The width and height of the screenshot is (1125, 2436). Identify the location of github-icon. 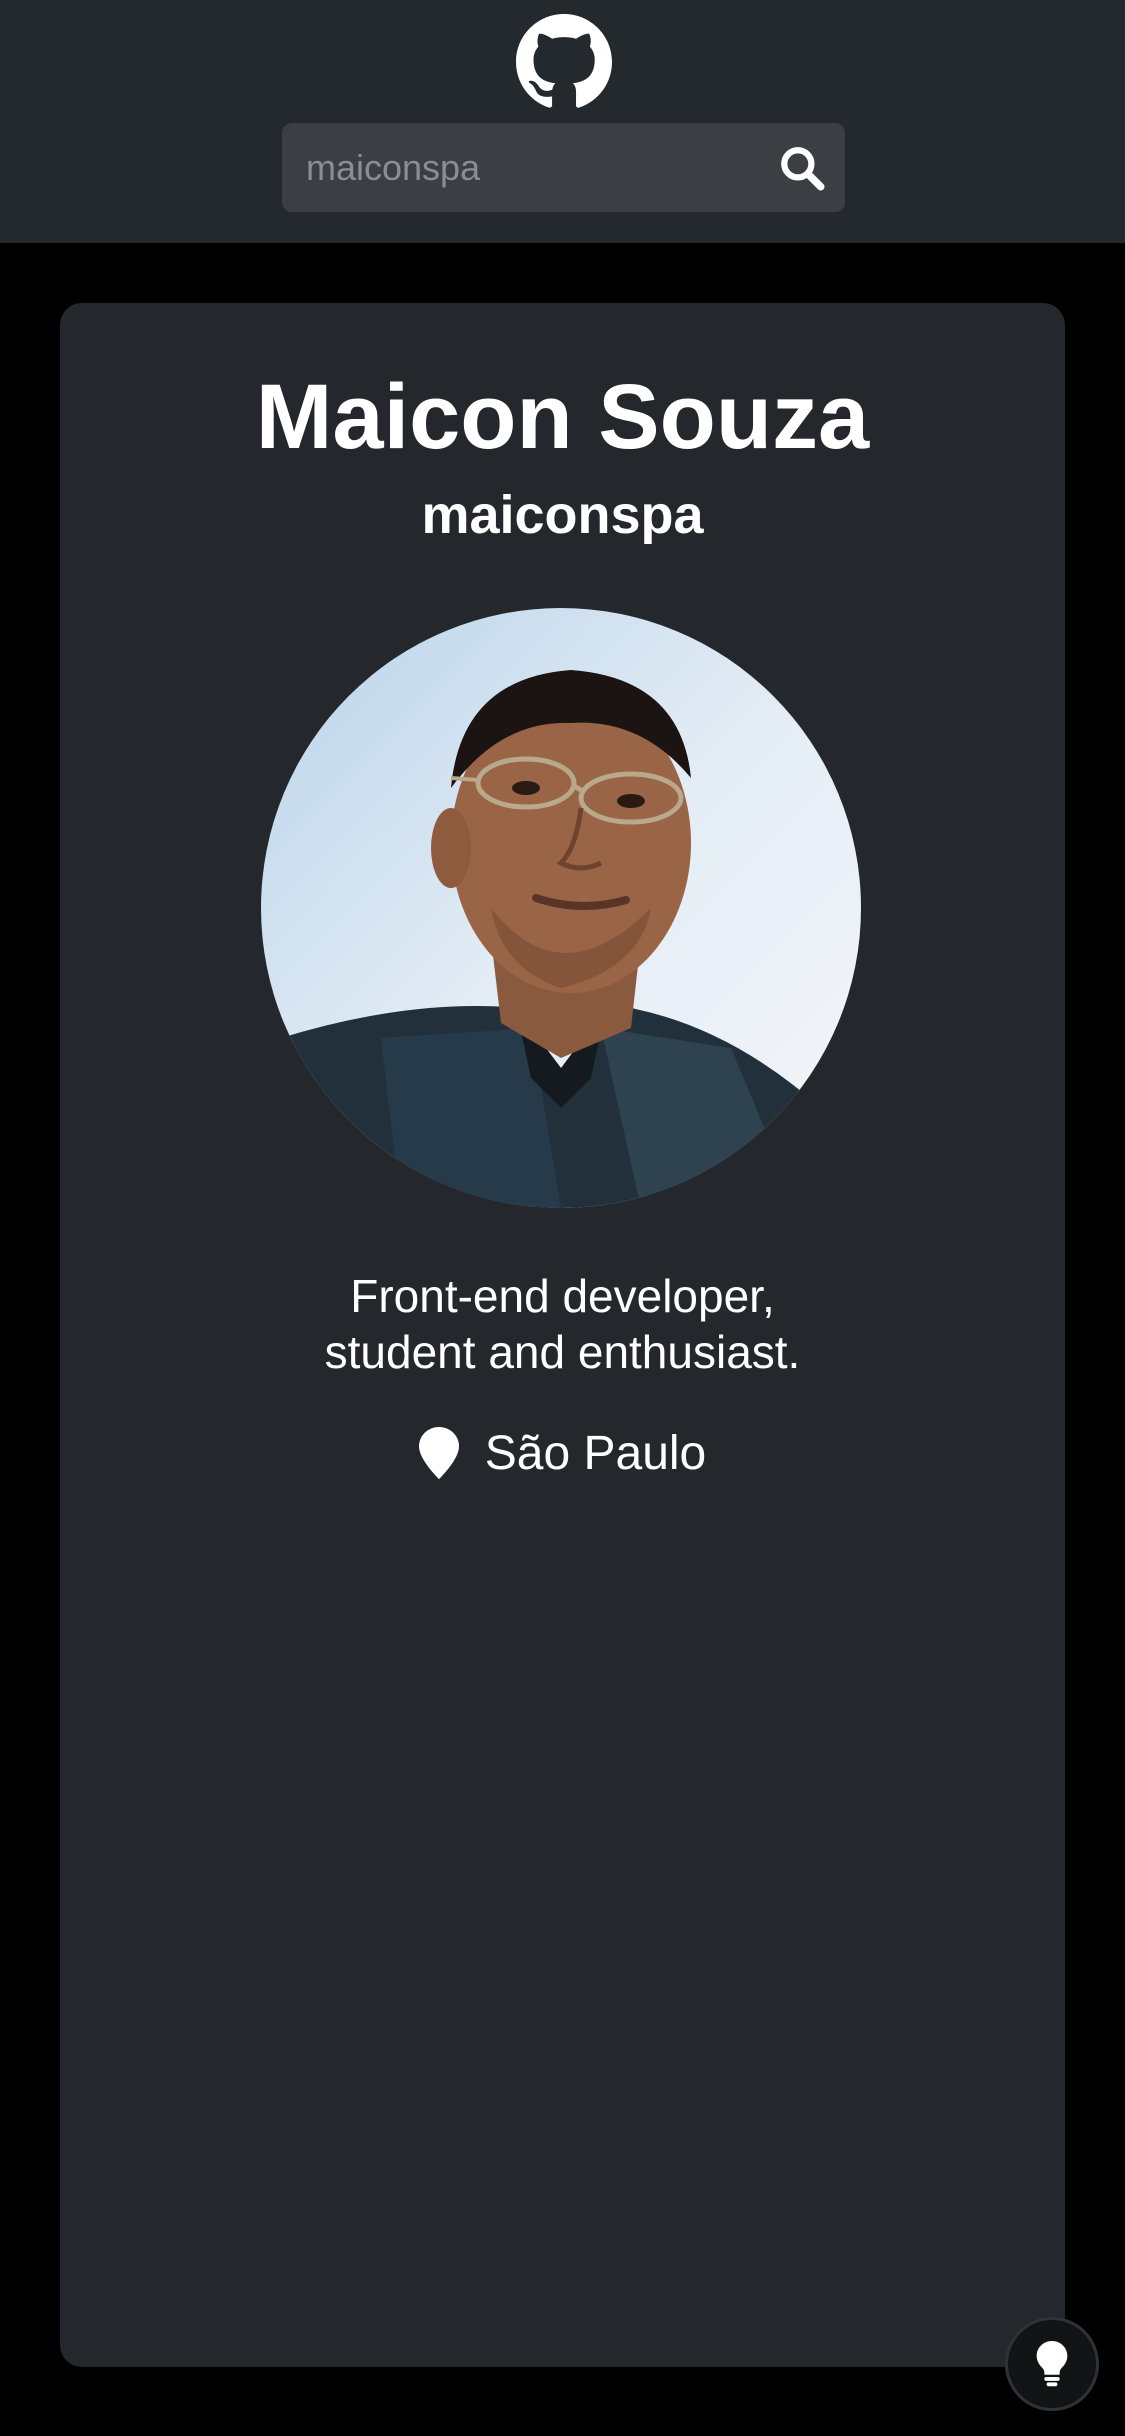
(564, 62).